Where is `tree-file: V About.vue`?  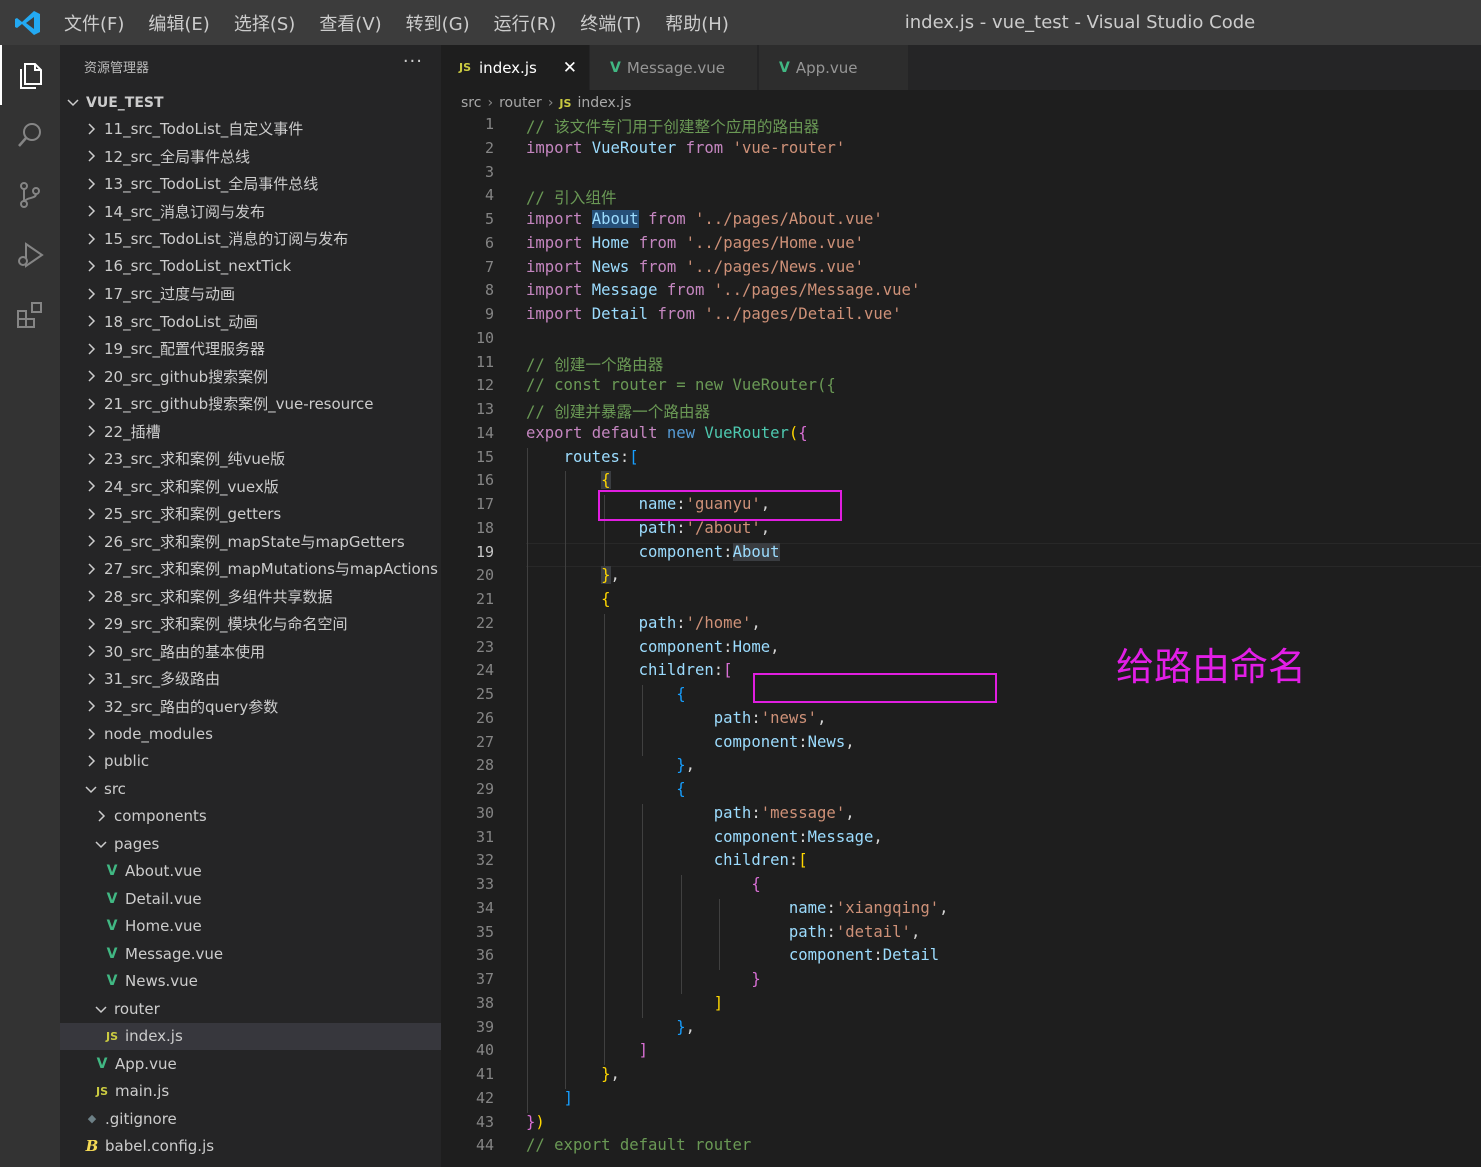 tree-file: V About.vue is located at coordinates (250, 872).